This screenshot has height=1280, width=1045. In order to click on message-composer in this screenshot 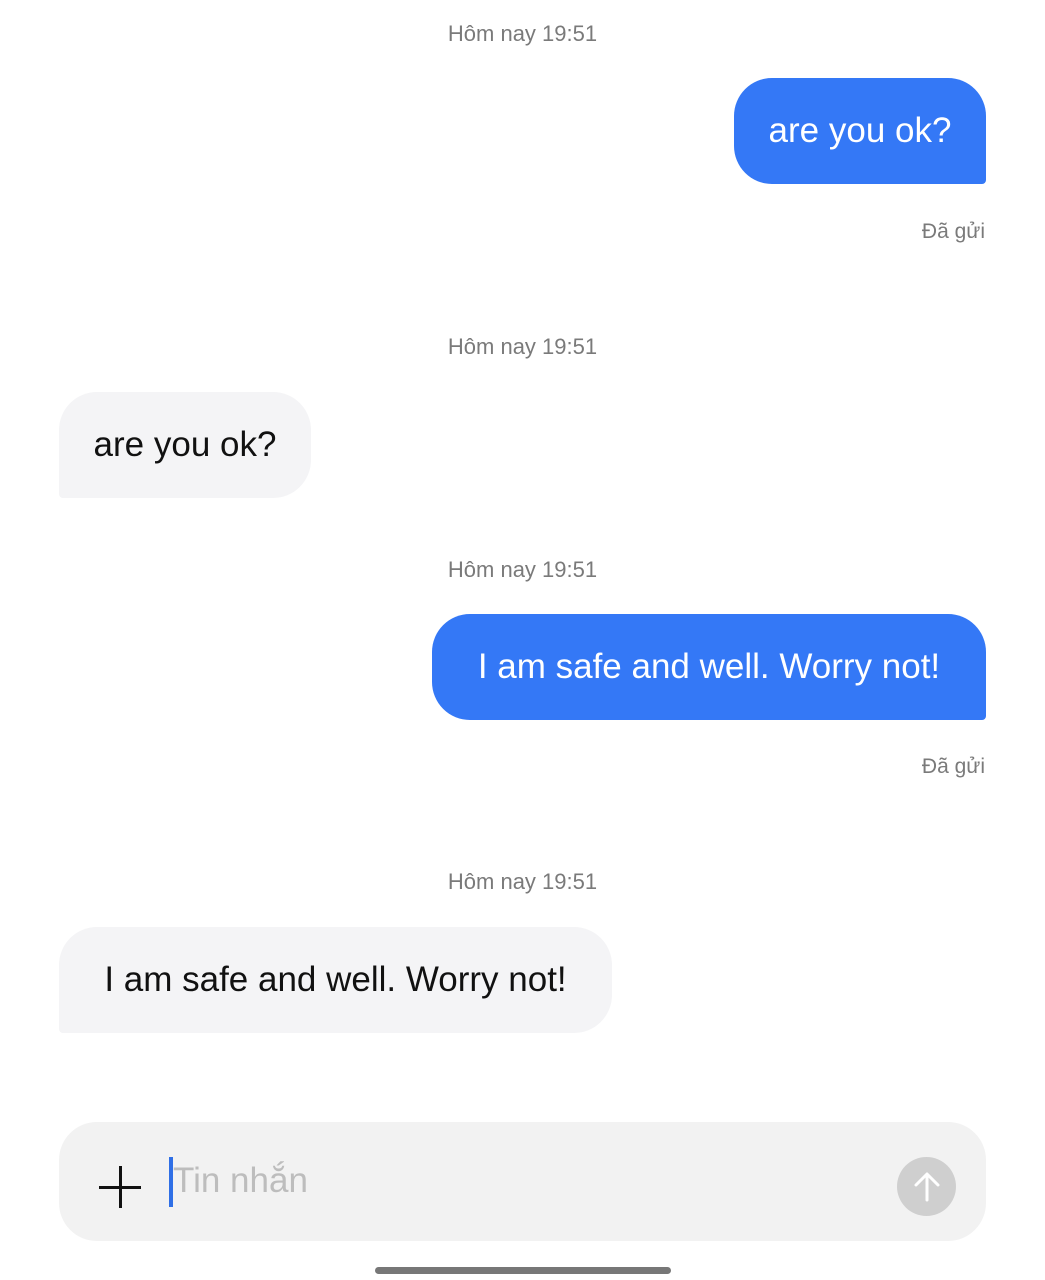, I will do `click(522, 1181)`.